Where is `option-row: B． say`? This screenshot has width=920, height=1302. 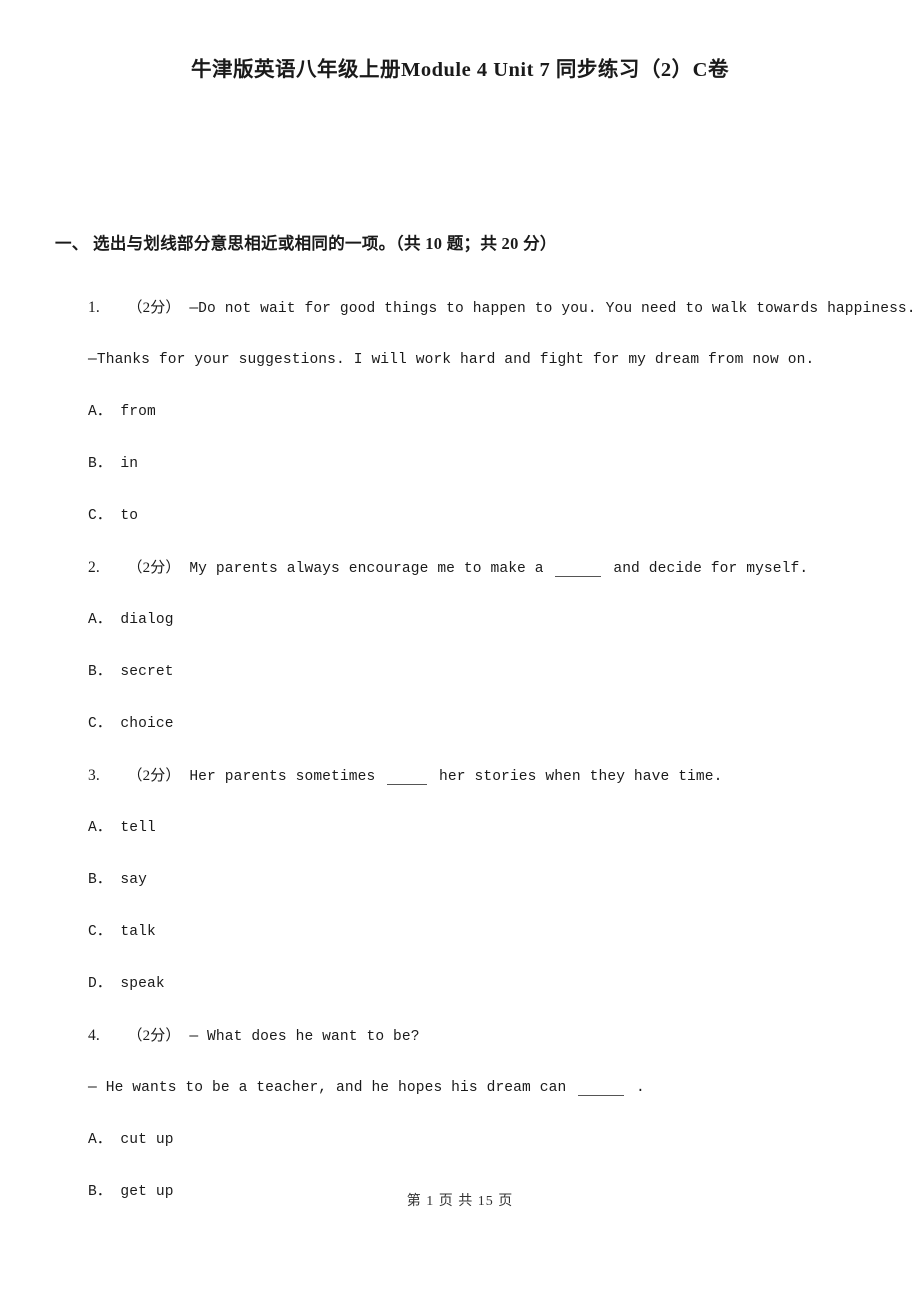
option-row: B． say is located at coordinates (460, 880).